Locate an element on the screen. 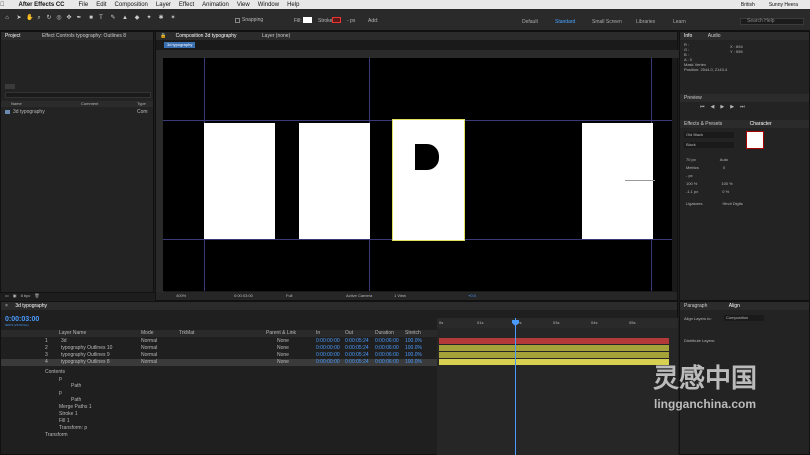 This screenshot has width=810, height=455. tab-project: Project is located at coordinates (13, 36).